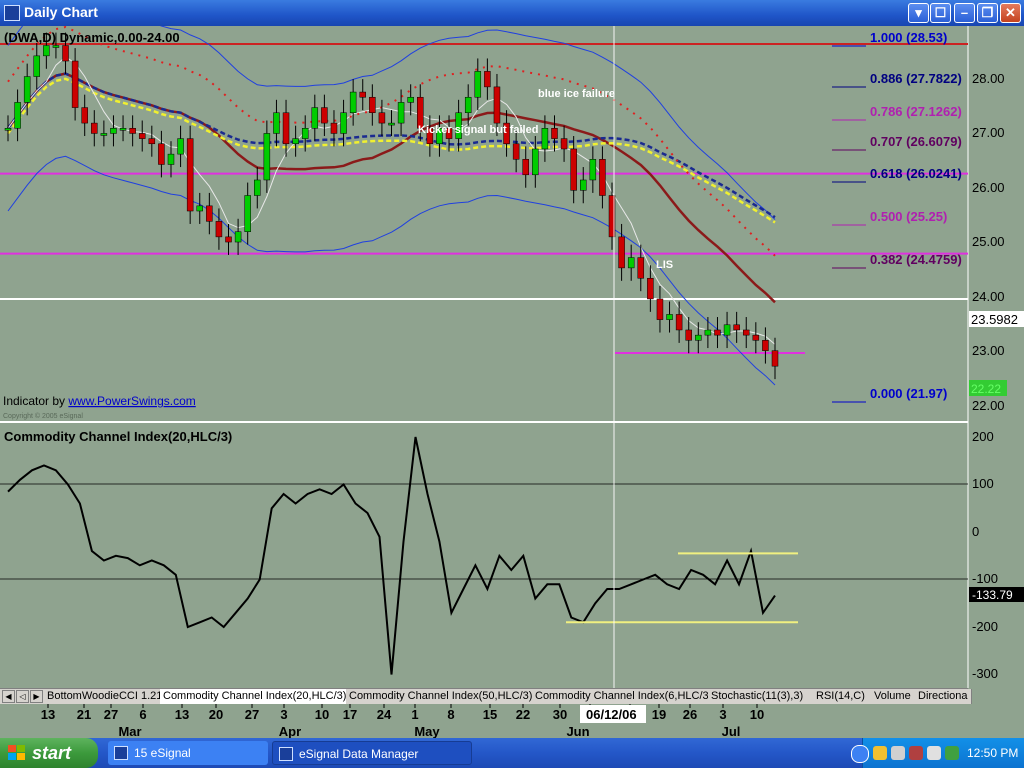  Describe the element at coordinates (560, 714) in the screenshot. I see `day-label: 30` at that location.